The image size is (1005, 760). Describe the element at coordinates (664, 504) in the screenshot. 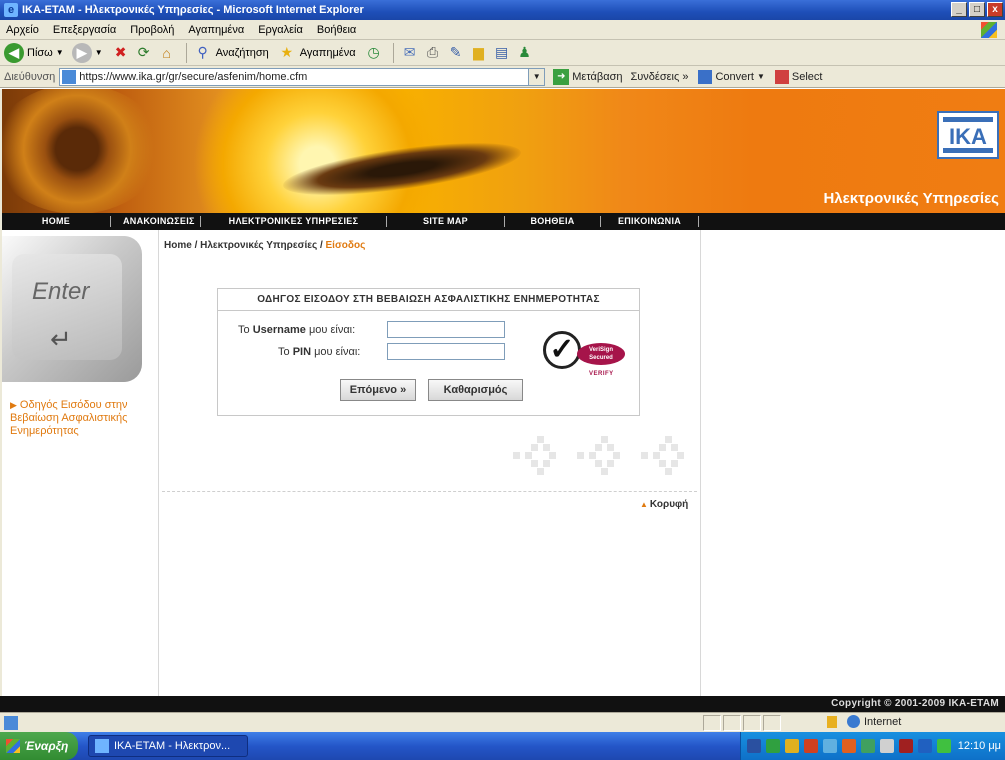

I see `back-to-top-link: ▲ Κορυφή` at that location.